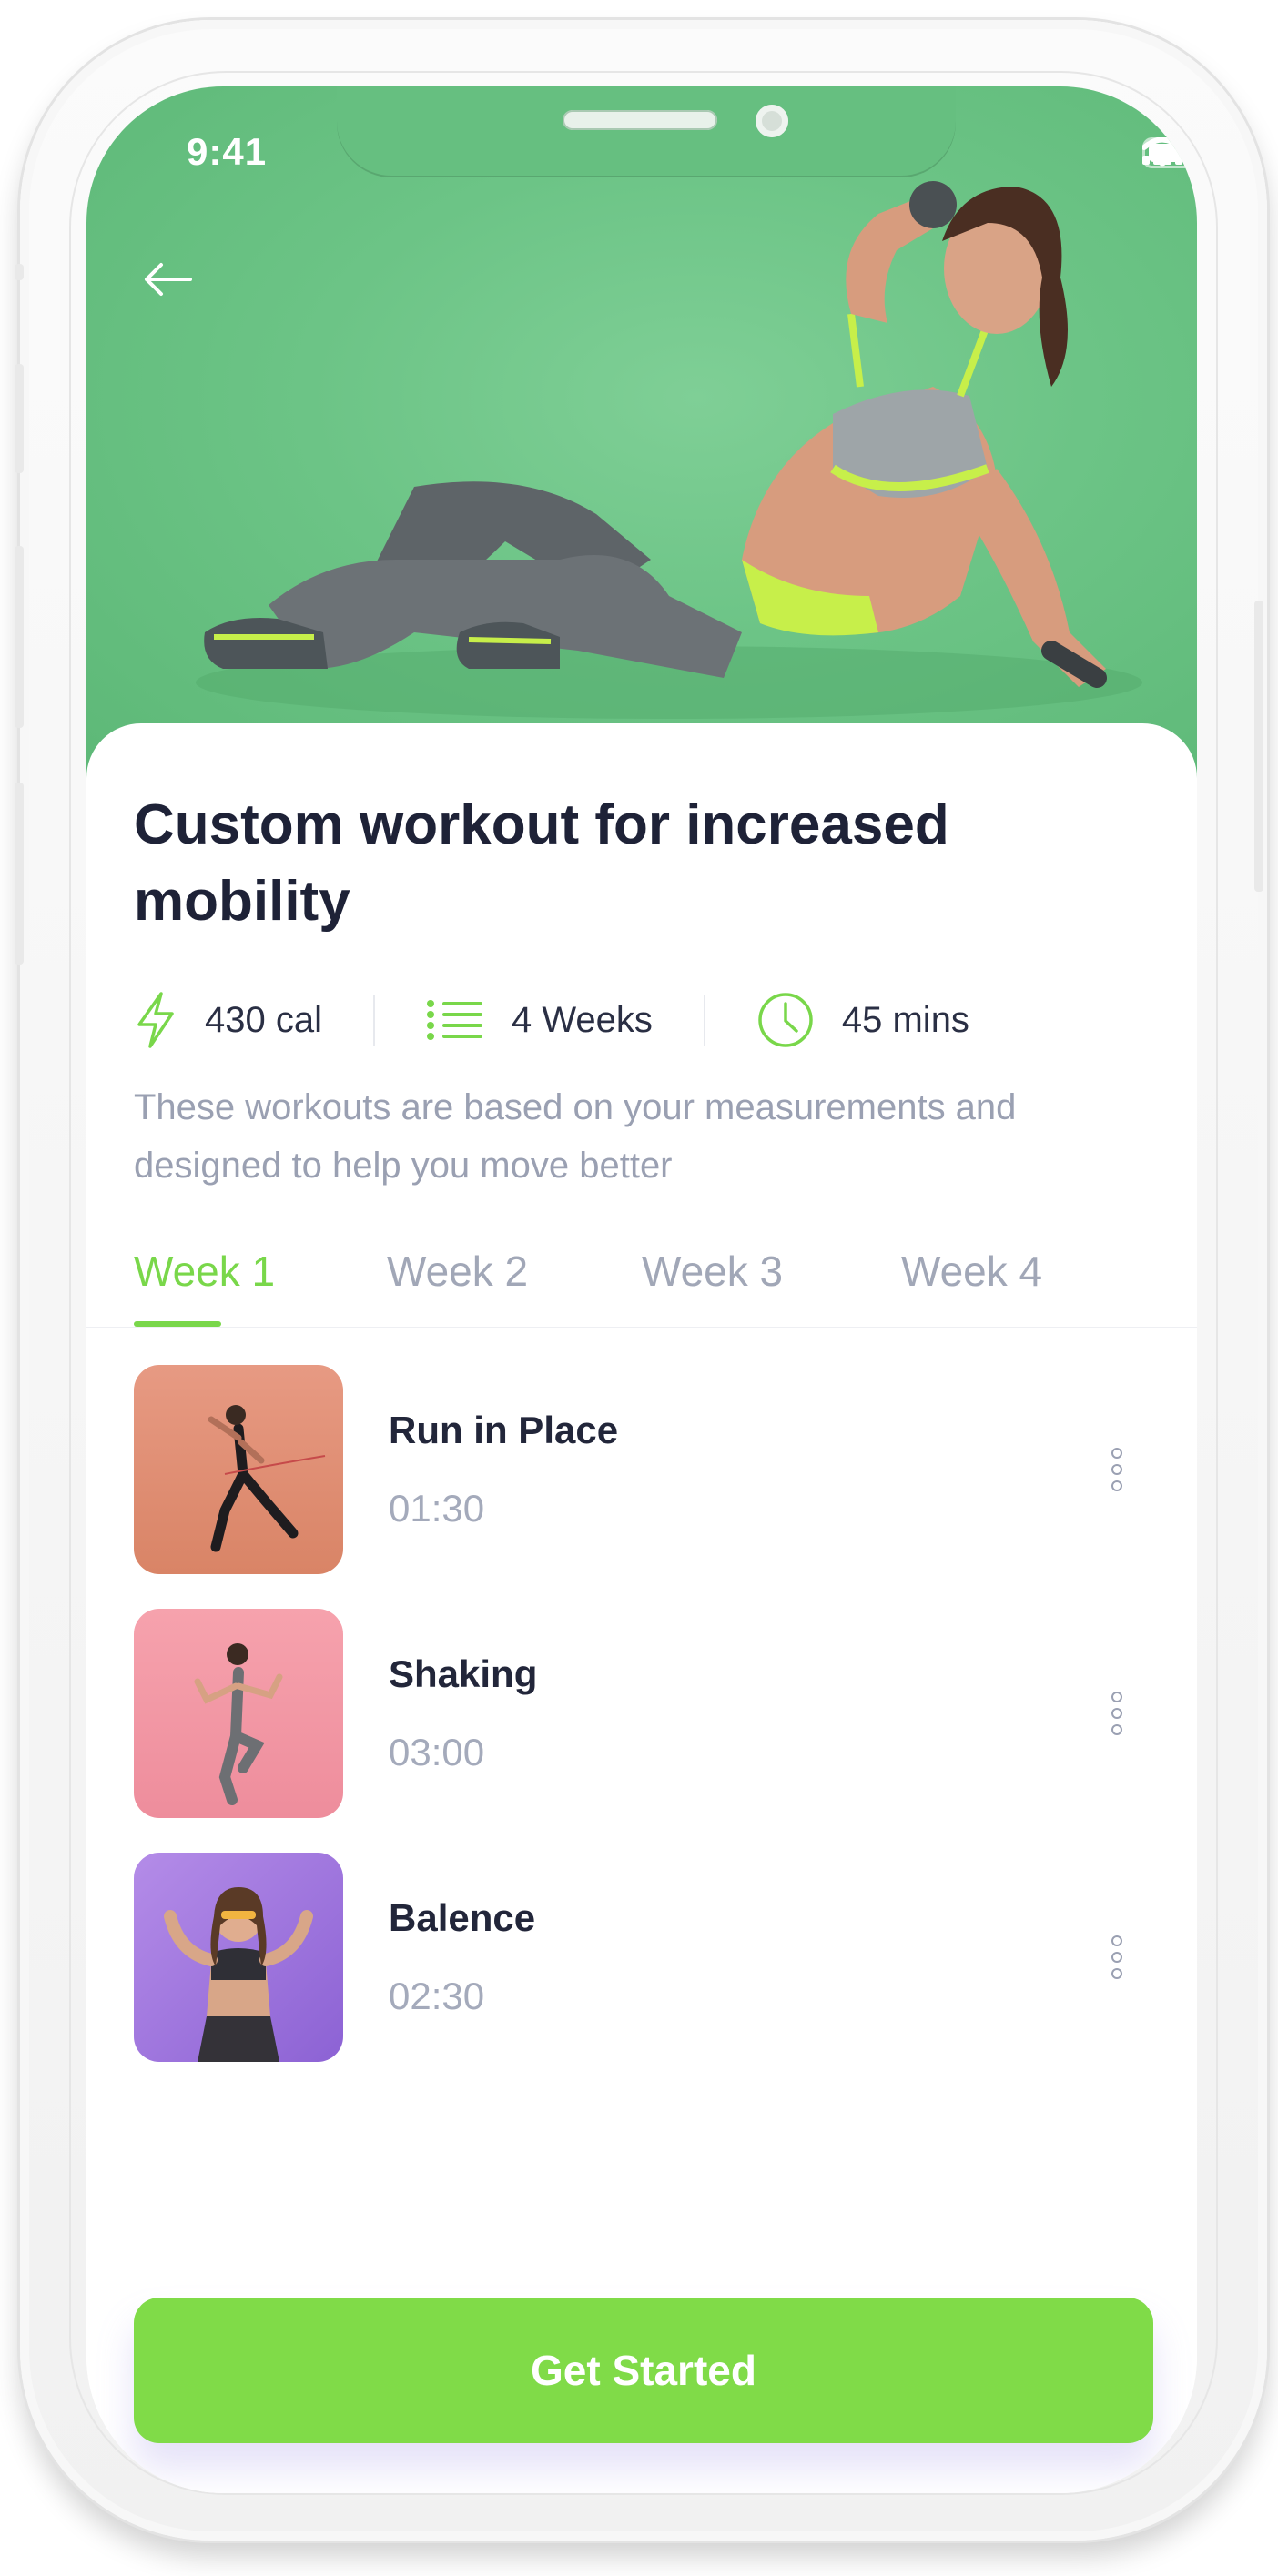 The height and width of the screenshot is (2576, 1278). Describe the element at coordinates (19, 637) in the screenshot. I see `side-button-volume-down` at that location.